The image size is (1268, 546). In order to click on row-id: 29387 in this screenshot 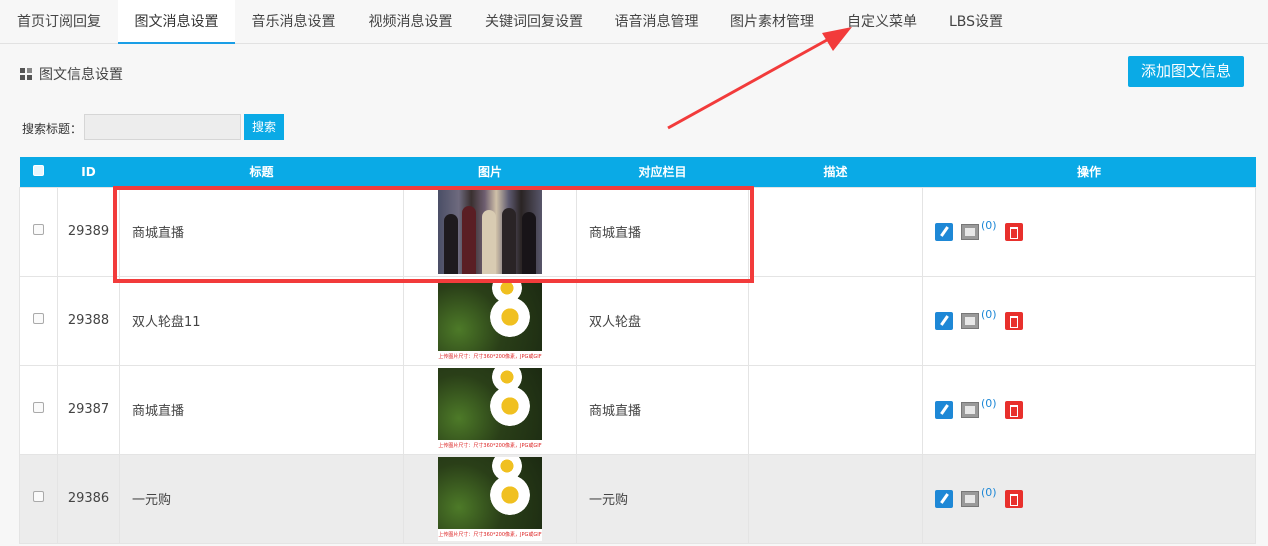, I will do `click(88, 409)`.